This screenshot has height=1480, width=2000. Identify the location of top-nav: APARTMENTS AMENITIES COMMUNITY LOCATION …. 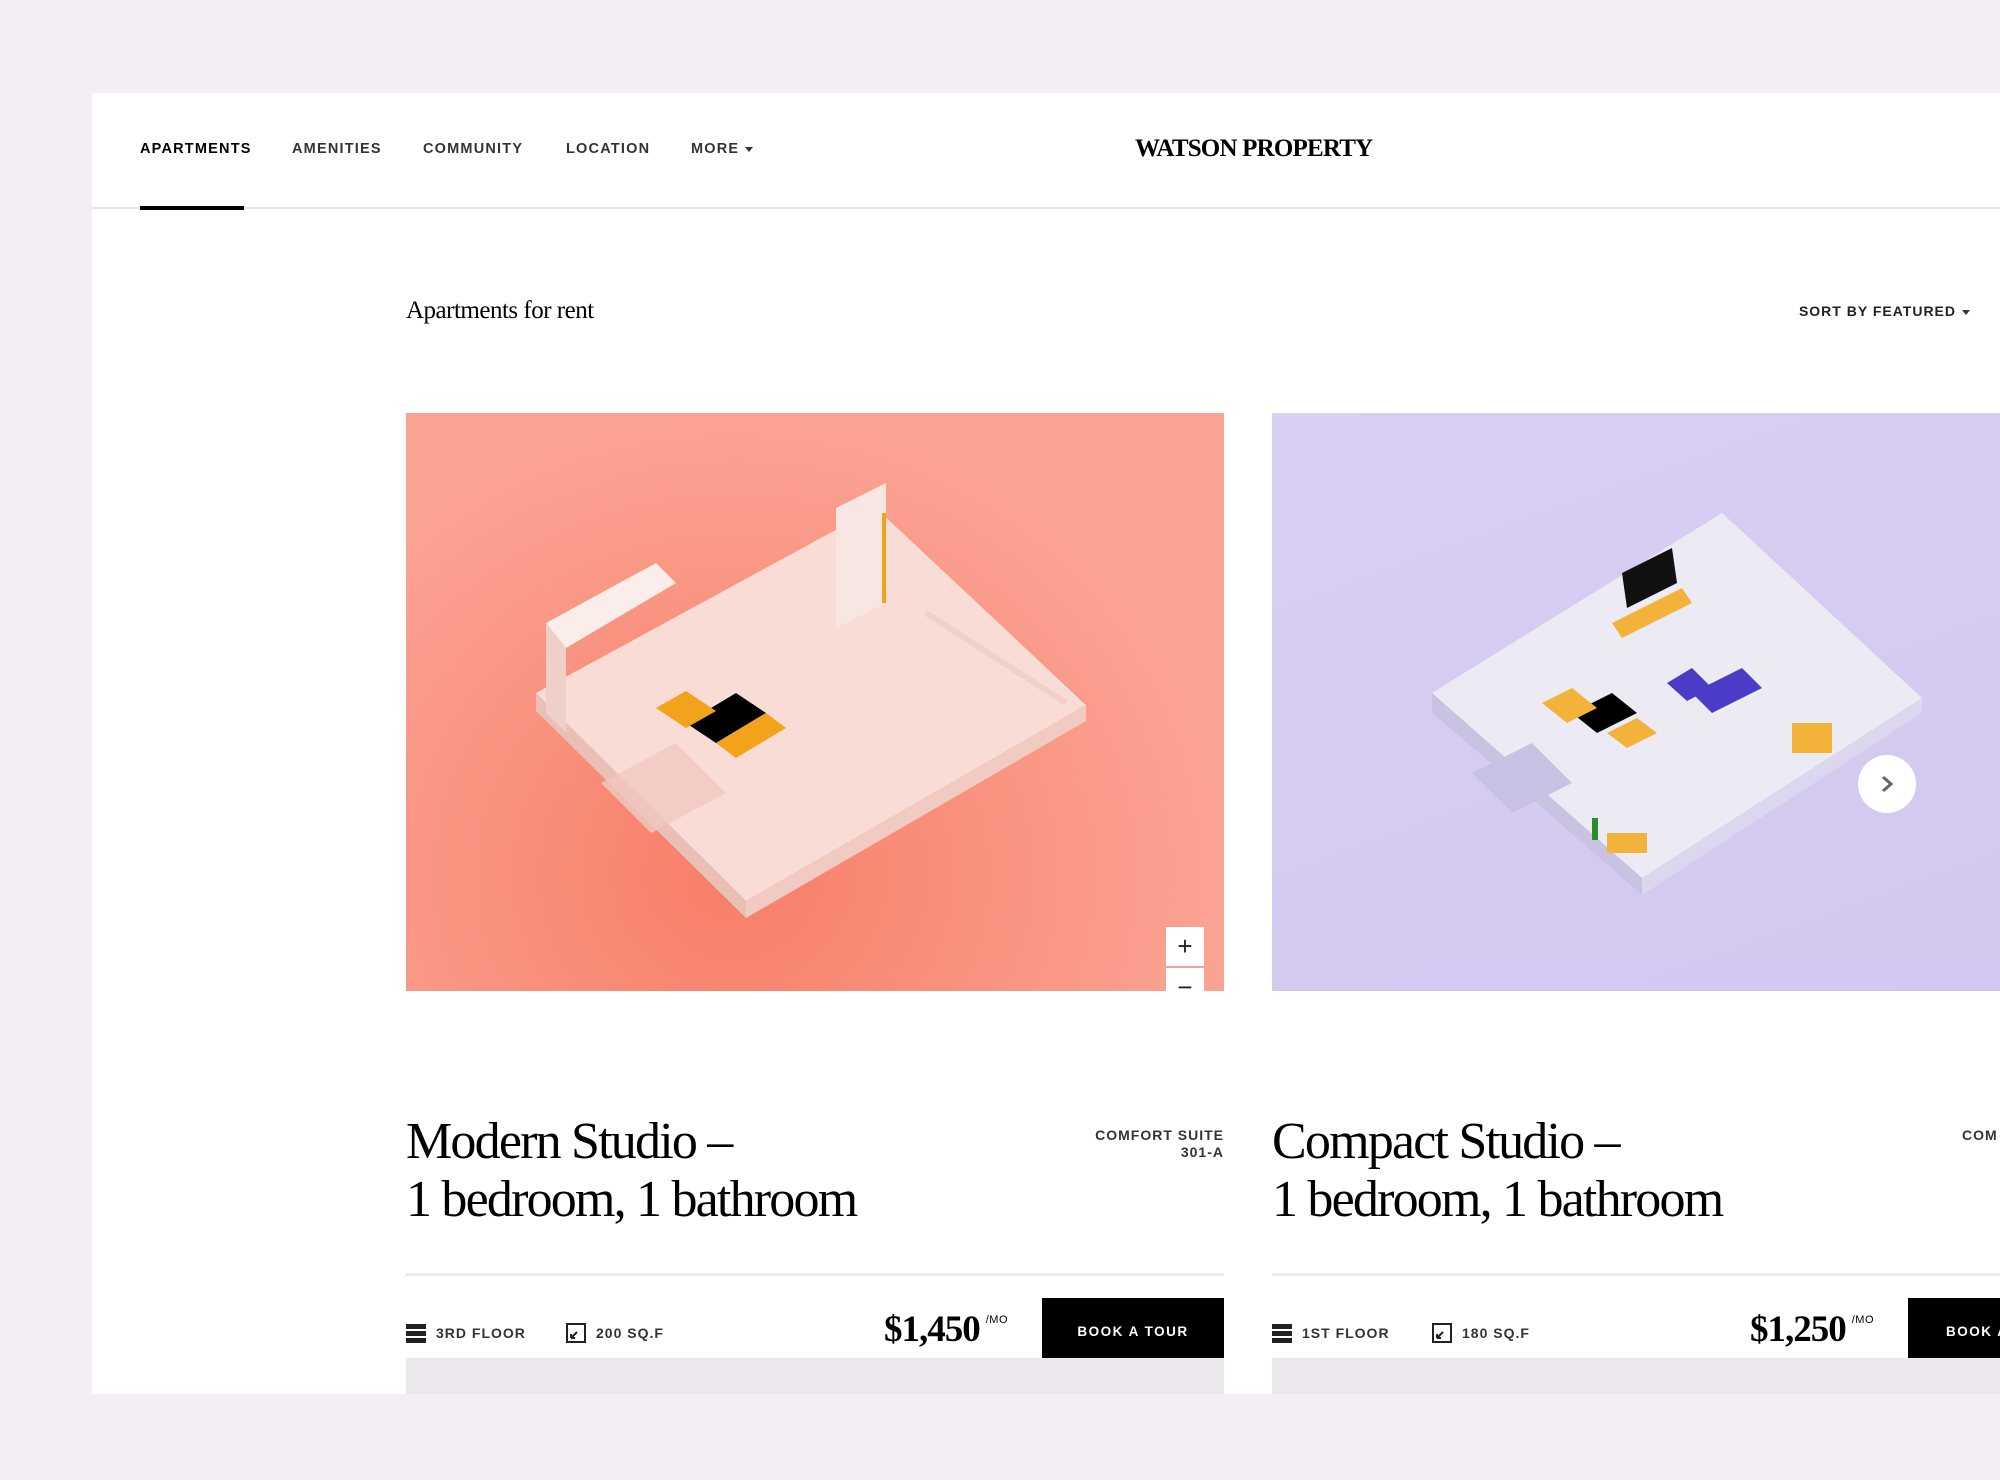
(1046, 151).